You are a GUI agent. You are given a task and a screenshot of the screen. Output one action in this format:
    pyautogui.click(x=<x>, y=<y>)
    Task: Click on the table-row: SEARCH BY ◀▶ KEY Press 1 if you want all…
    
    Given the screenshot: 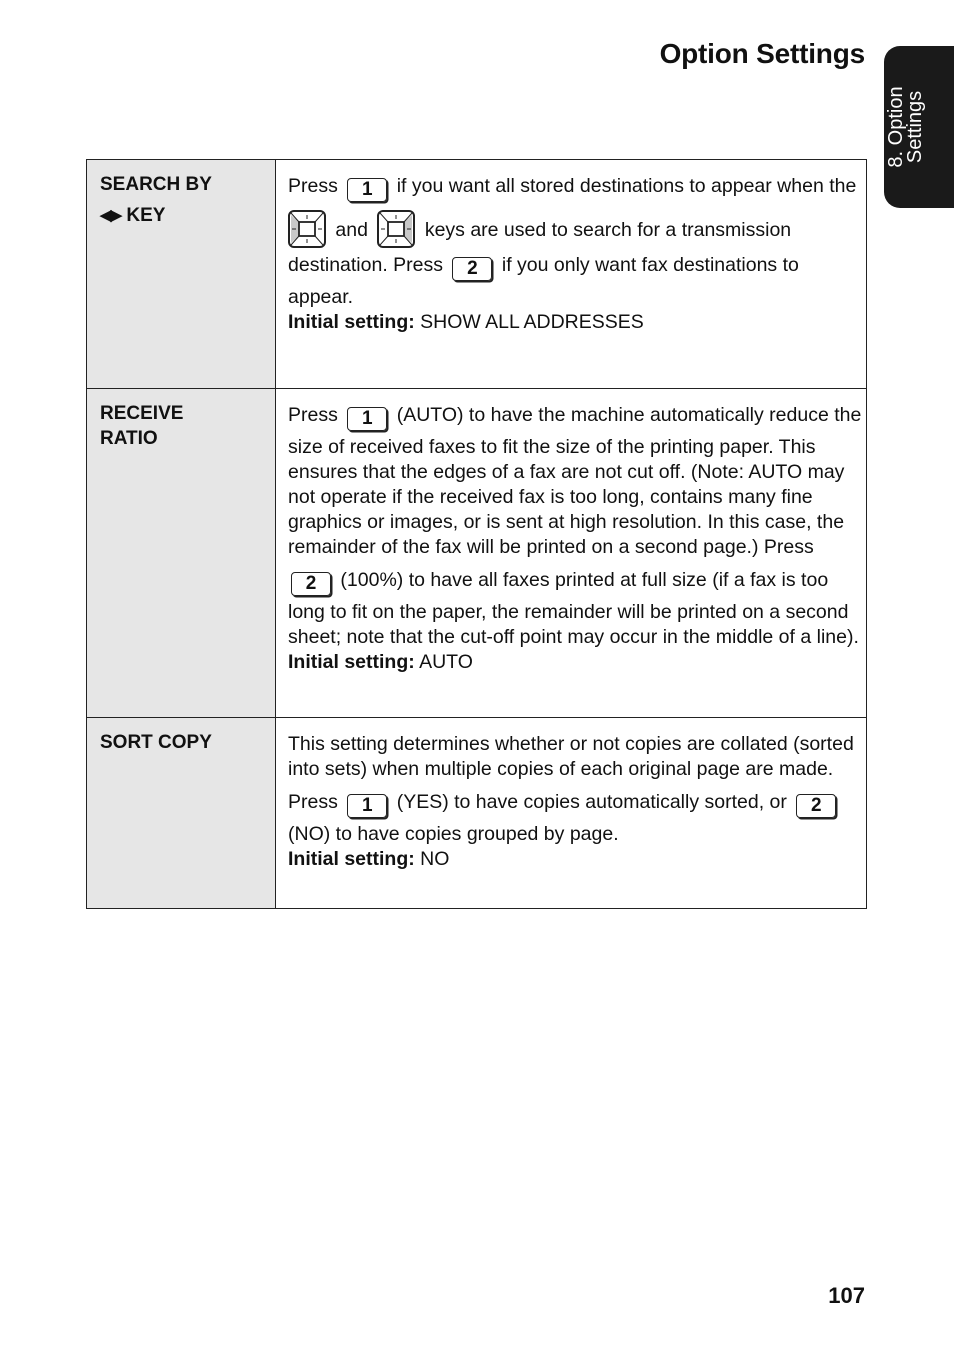 What is the action you would take?
    pyautogui.click(x=476, y=274)
    